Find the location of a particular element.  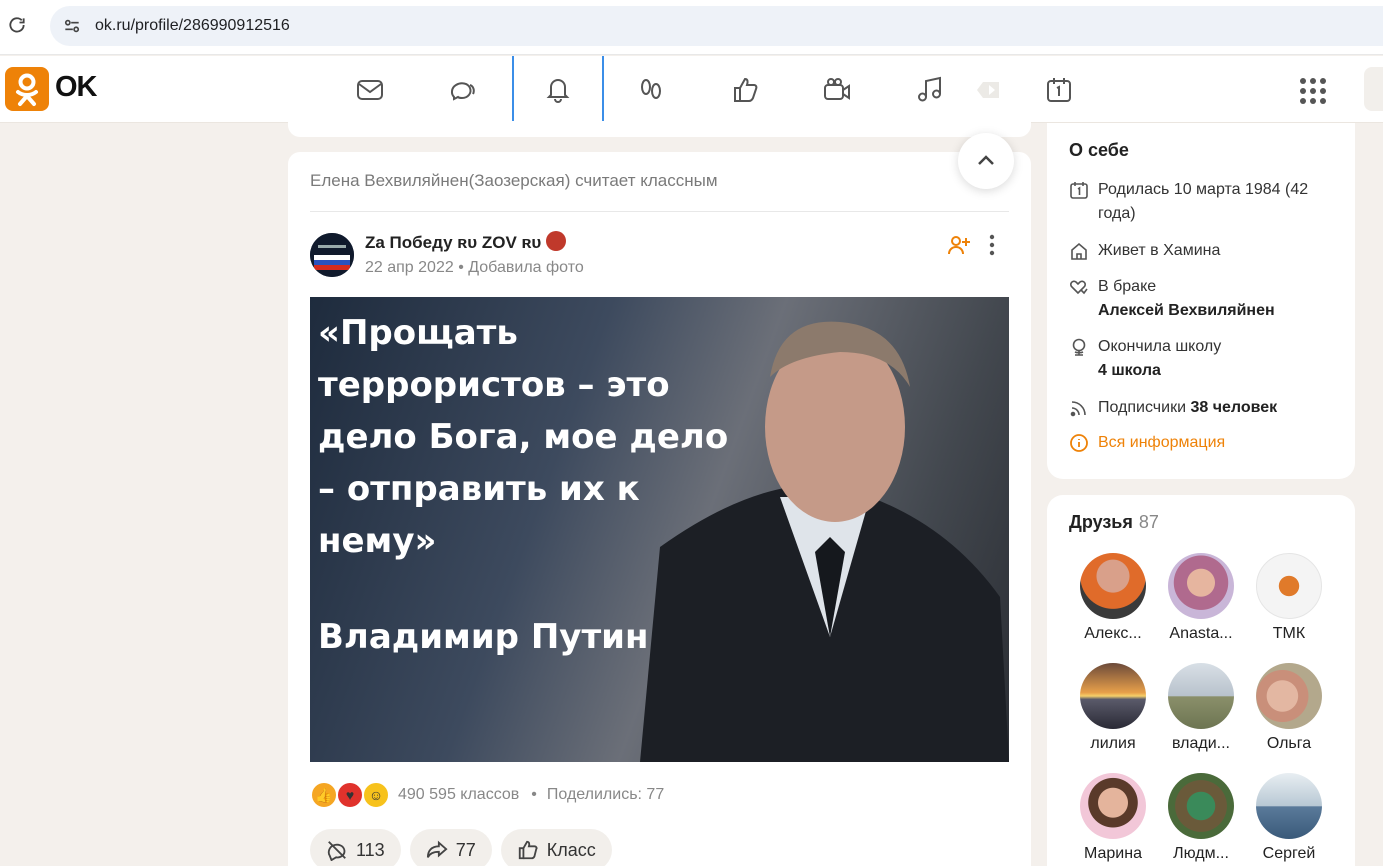

friend-name: Сергей is located at coordinates (1289, 853).